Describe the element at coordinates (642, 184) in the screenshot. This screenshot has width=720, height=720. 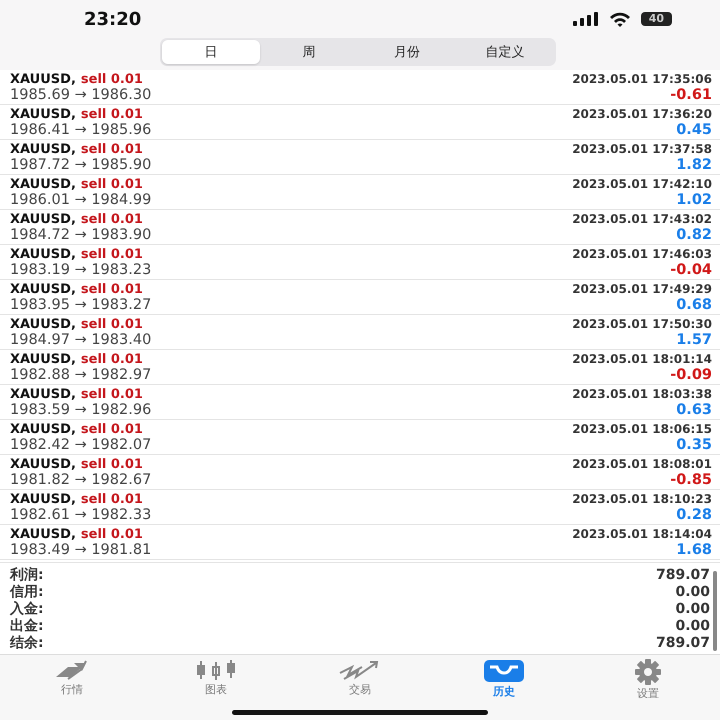
I see `trade-time: 2023.05.01 17:42:10` at that location.